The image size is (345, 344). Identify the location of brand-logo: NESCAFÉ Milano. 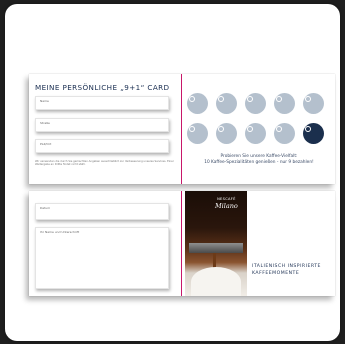
(226, 203).